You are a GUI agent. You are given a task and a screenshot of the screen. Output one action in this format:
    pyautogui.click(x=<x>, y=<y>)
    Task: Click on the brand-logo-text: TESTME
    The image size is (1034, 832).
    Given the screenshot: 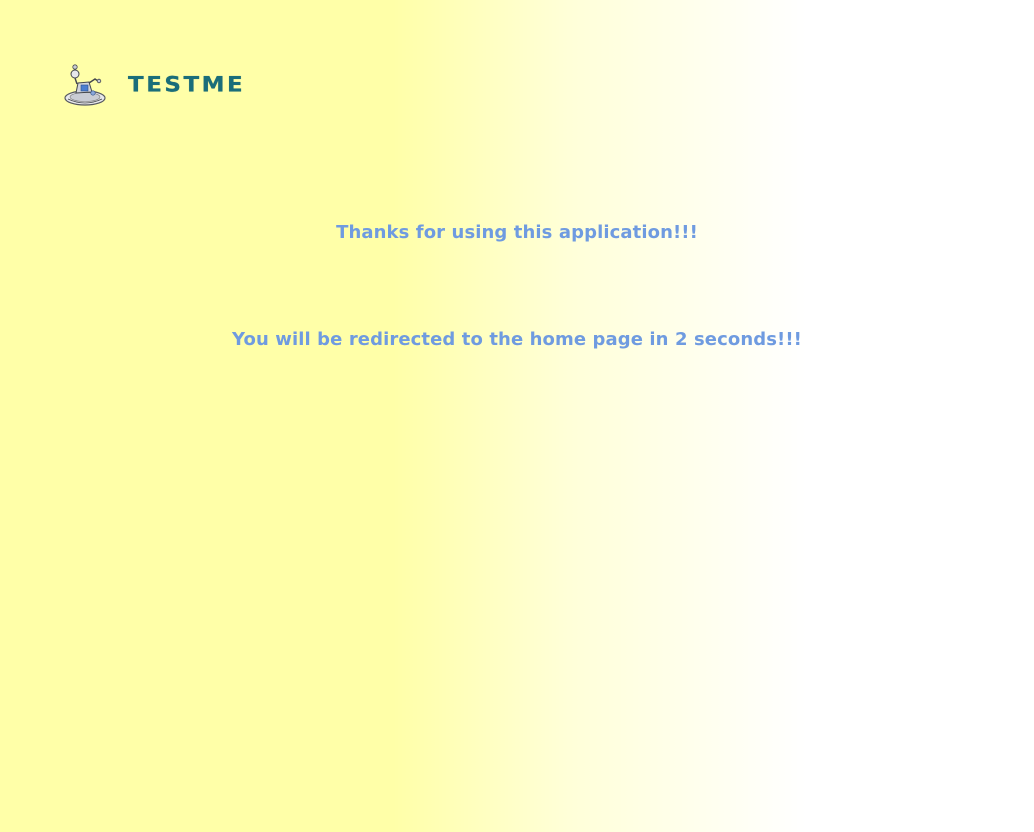 What is the action you would take?
    pyautogui.click(x=187, y=85)
    